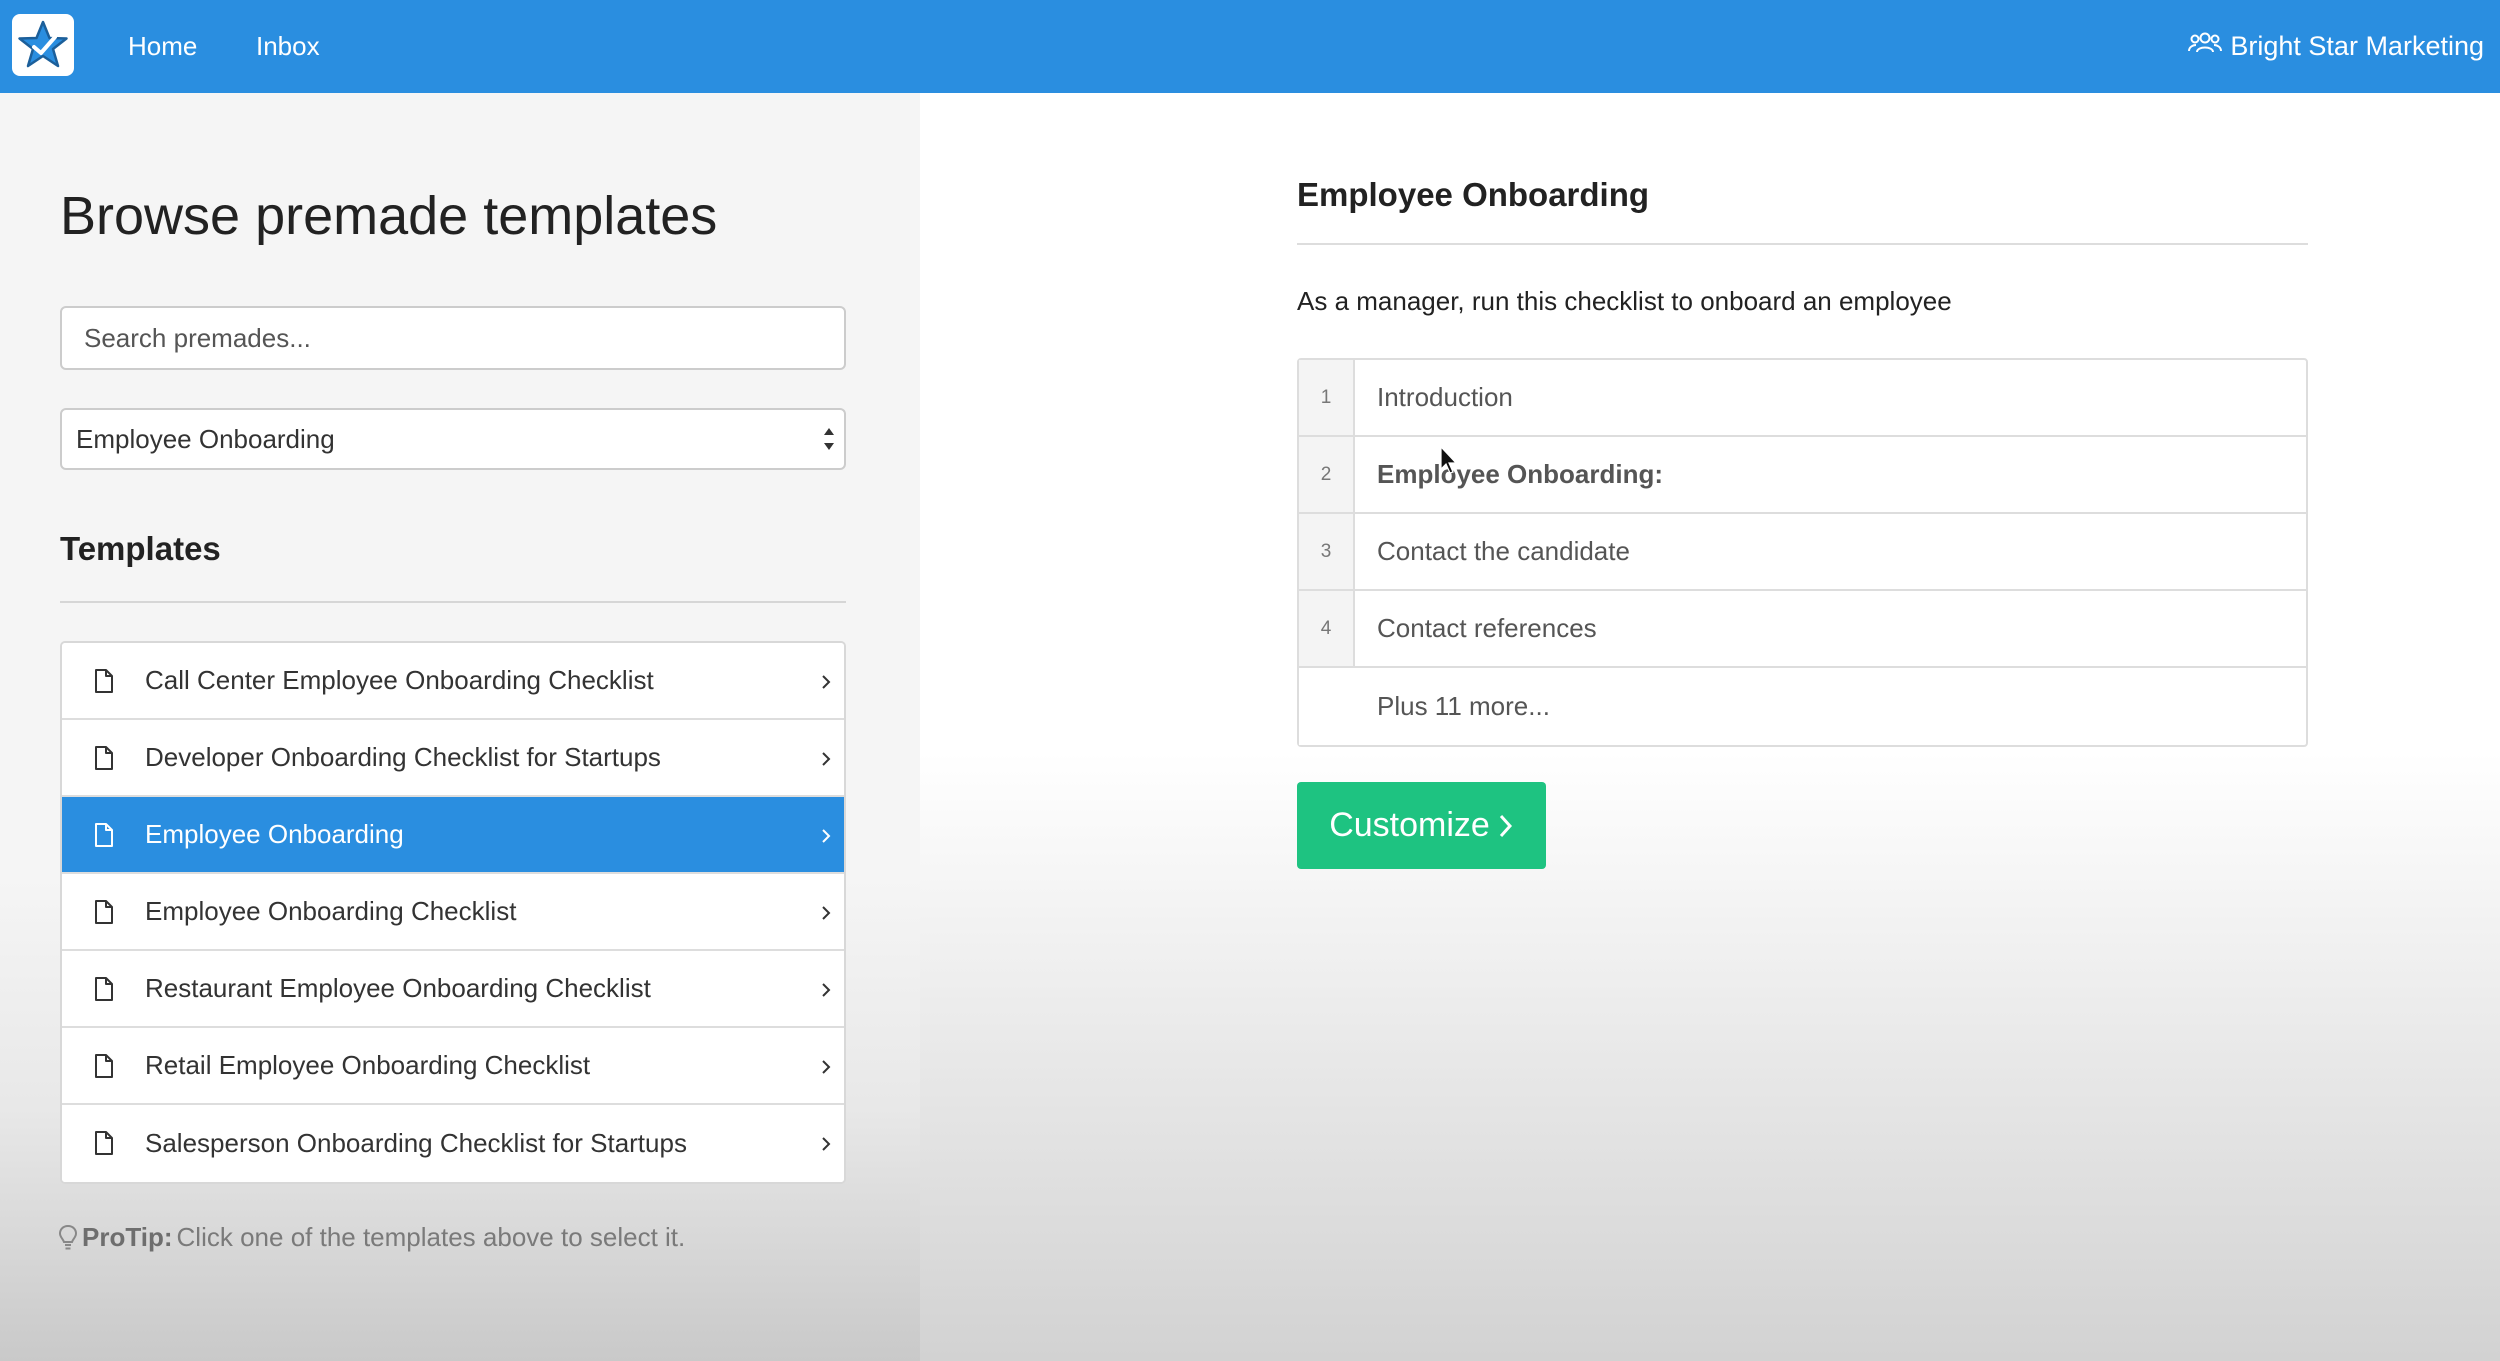 This screenshot has width=2500, height=1361. I want to click on step-text: Contact the candidate, so click(1503, 551).